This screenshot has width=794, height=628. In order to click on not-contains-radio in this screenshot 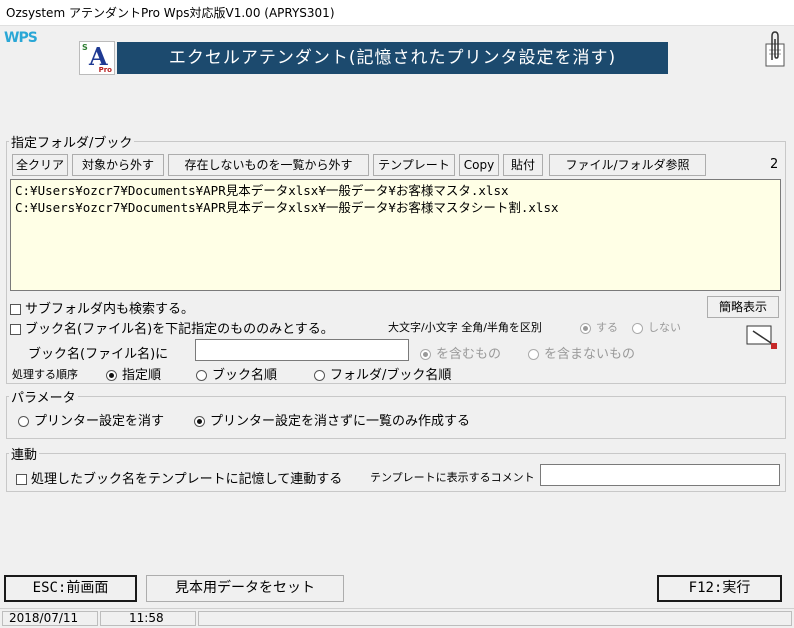, I will do `click(533, 354)`.